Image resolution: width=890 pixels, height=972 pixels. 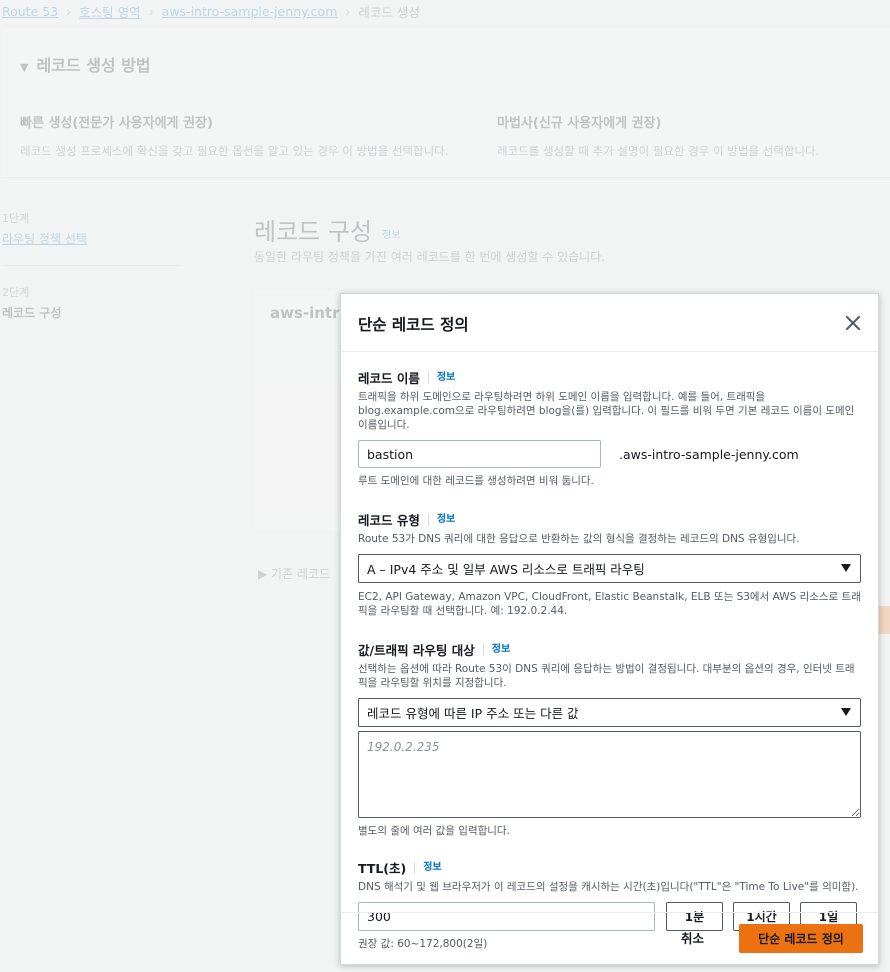 I want to click on value-type-selected-value: 레코드 유형에 따른 IP 주소 또는 다른 값, so click(x=473, y=713).